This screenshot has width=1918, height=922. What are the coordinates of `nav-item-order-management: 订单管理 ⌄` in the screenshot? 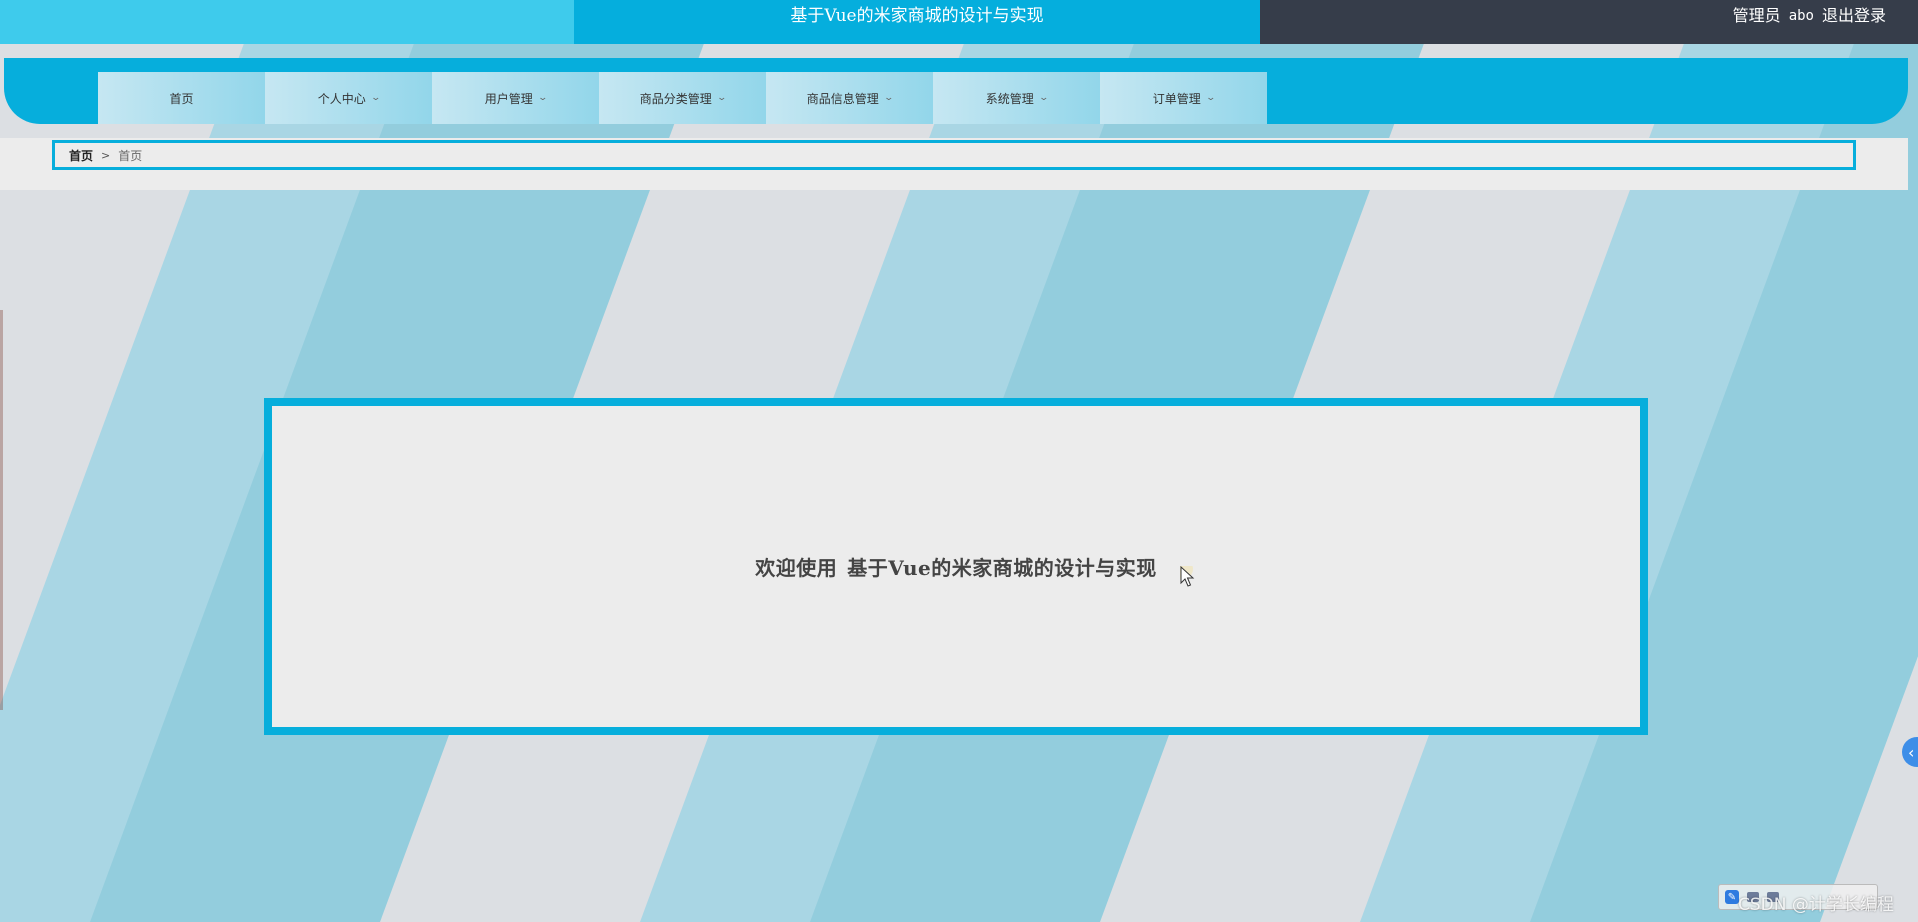 It's located at (1183, 98).